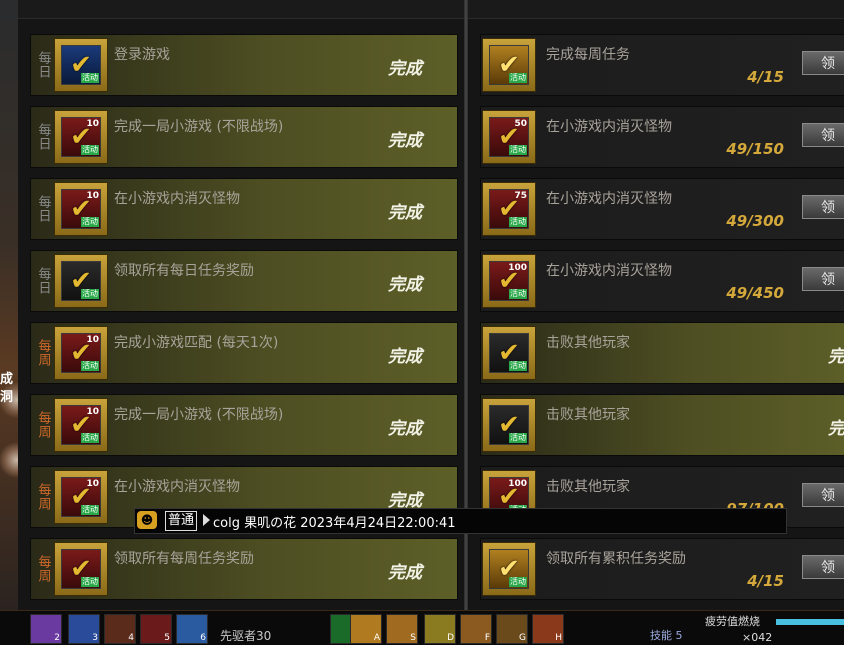 This screenshot has height=645, width=844. What do you see at coordinates (244, 569) in the screenshot?
I see `task-row: 每周 ✔ 活动 领取所有每周任务奖励 完成` at bounding box center [244, 569].